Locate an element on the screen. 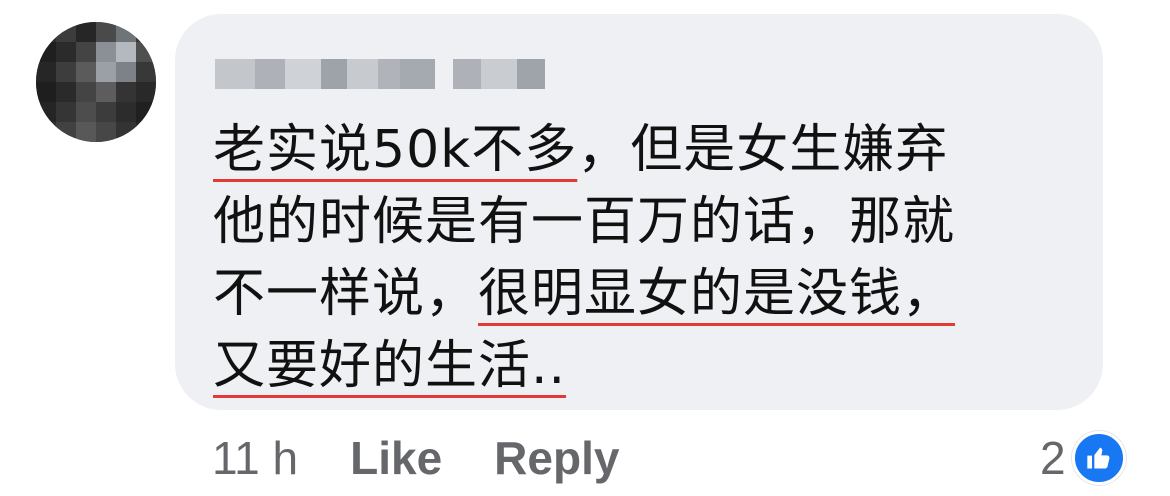 This screenshot has width=1170, height=496. reaction-summary: 2 is located at coordinates (1083, 458).